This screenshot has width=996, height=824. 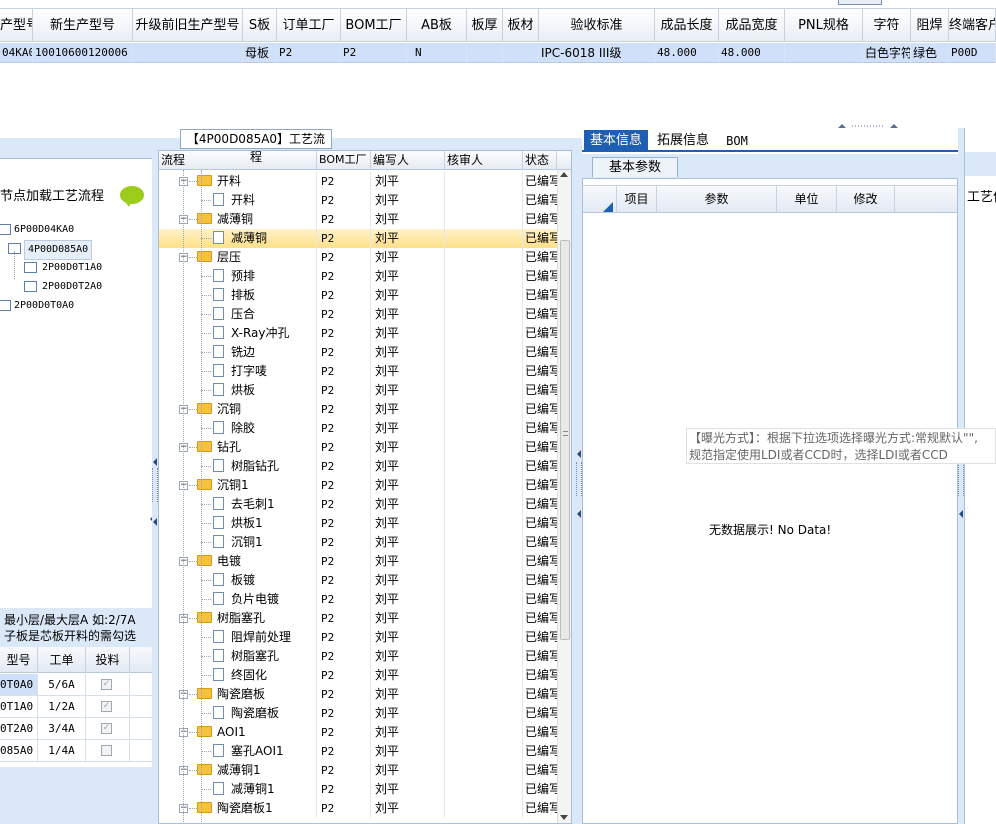 I want to click on col-flow: 流程, so click(x=238, y=160).